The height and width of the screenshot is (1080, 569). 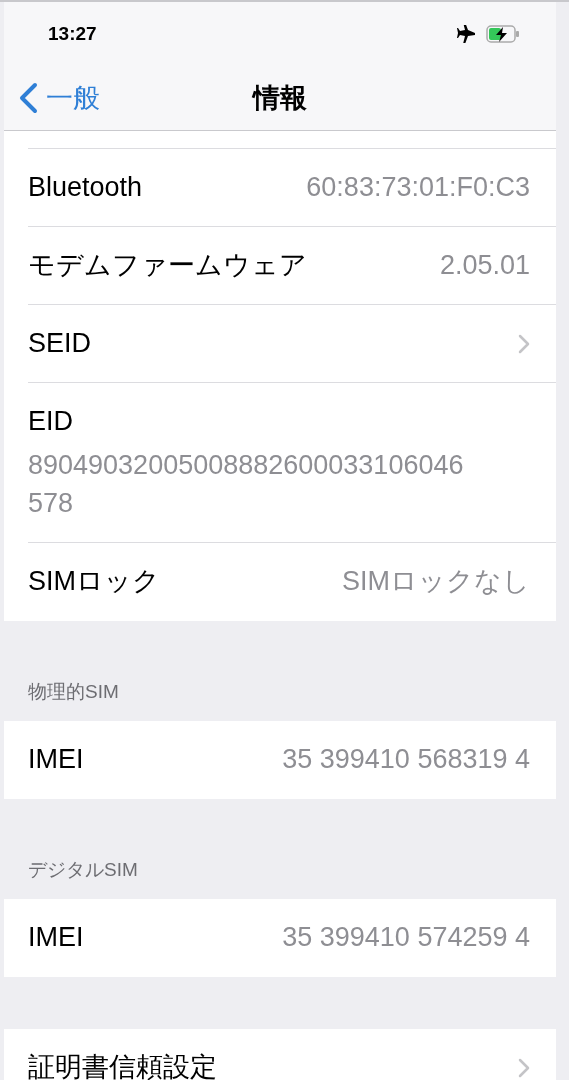 I want to click on section-header: デジタルSIM, so click(x=83, y=870).